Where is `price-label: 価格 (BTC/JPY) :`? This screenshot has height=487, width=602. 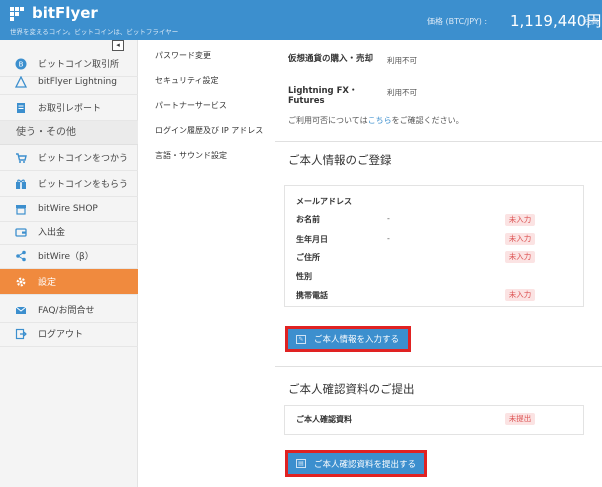
price-label: 価格 (BTC/JPY) : is located at coordinates (457, 21).